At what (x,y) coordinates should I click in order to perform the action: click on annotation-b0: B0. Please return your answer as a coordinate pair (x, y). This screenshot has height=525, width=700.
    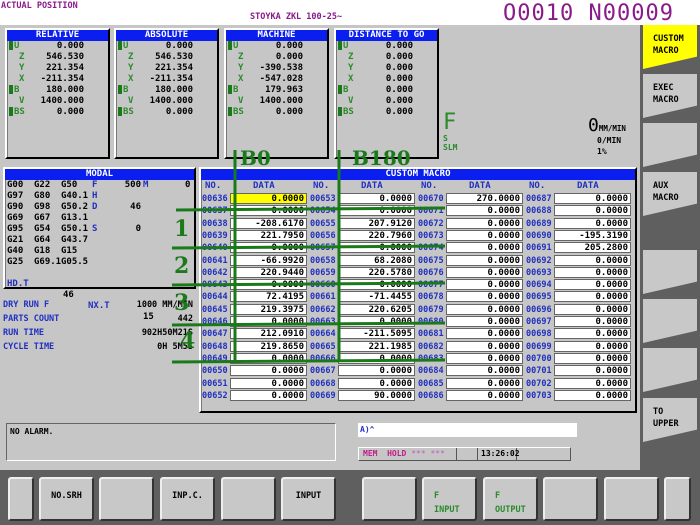
    Looking at the image, I should click on (255, 158).